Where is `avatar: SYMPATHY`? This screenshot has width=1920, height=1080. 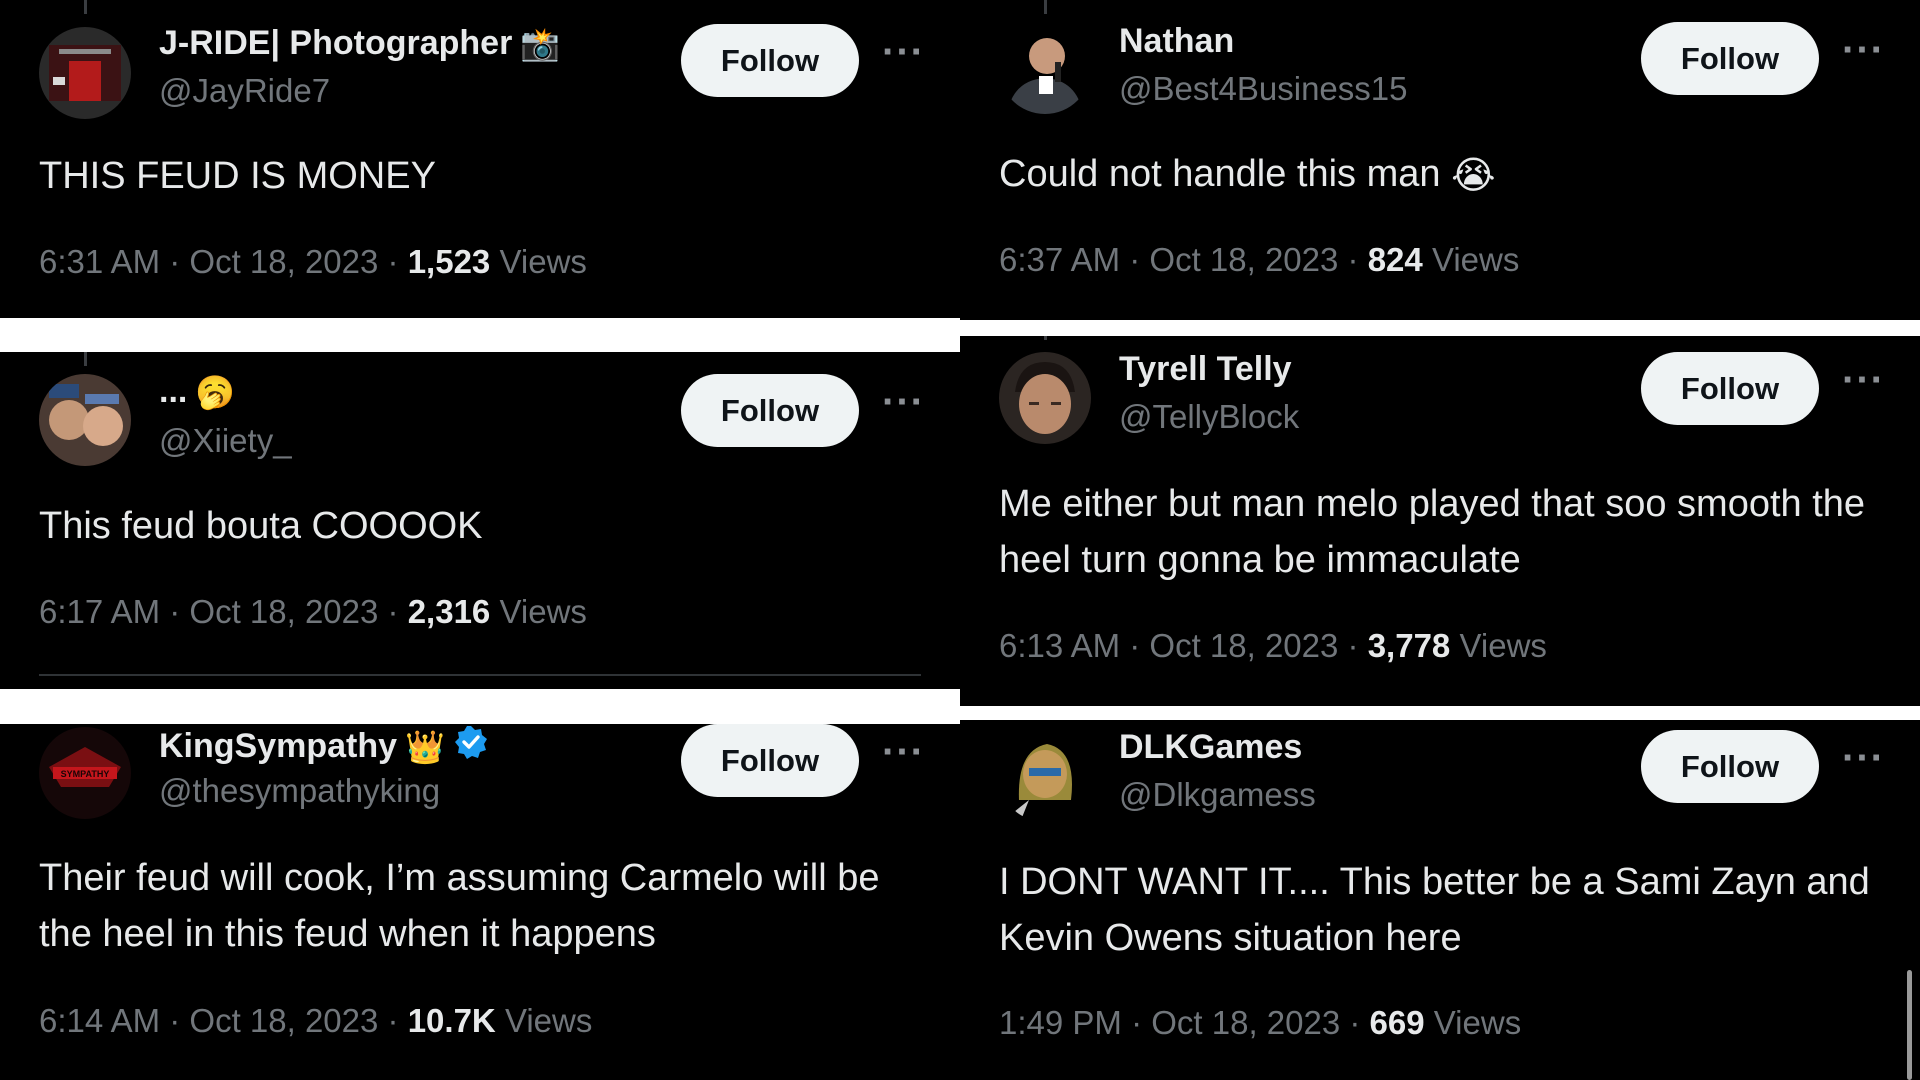
avatar: SYMPATHY is located at coordinates (85, 773).